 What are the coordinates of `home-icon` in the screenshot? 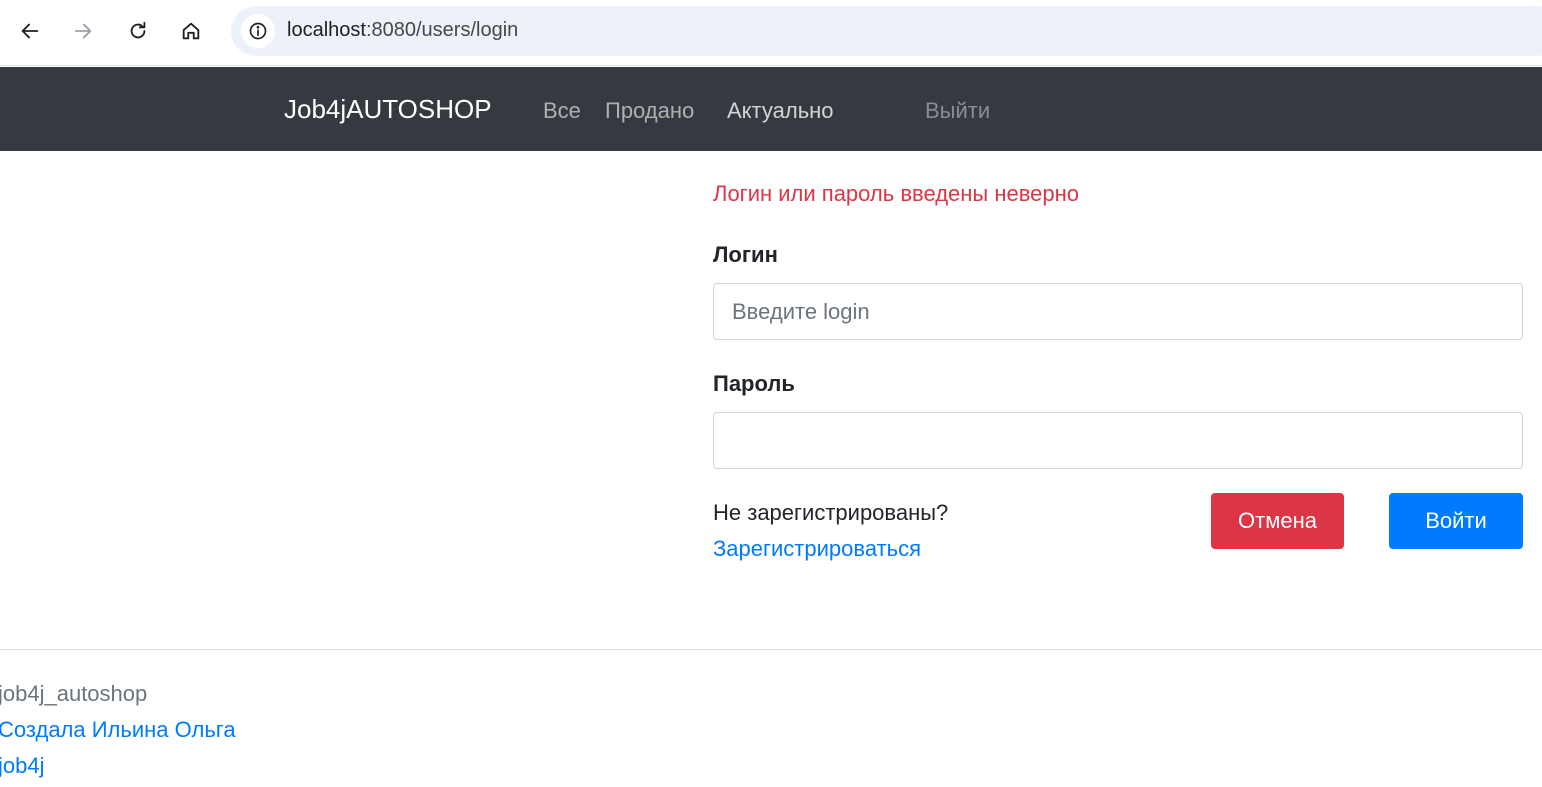 It's located at (191, 31).